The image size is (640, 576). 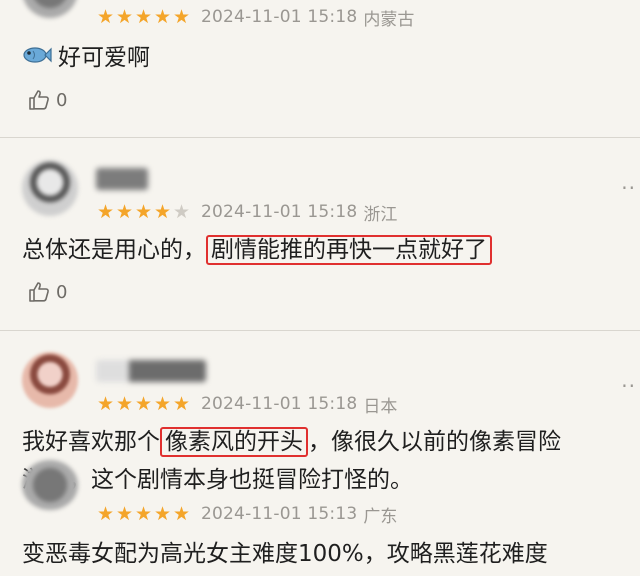 I want to click on review-region: 日本, so click(x=380, y=406).